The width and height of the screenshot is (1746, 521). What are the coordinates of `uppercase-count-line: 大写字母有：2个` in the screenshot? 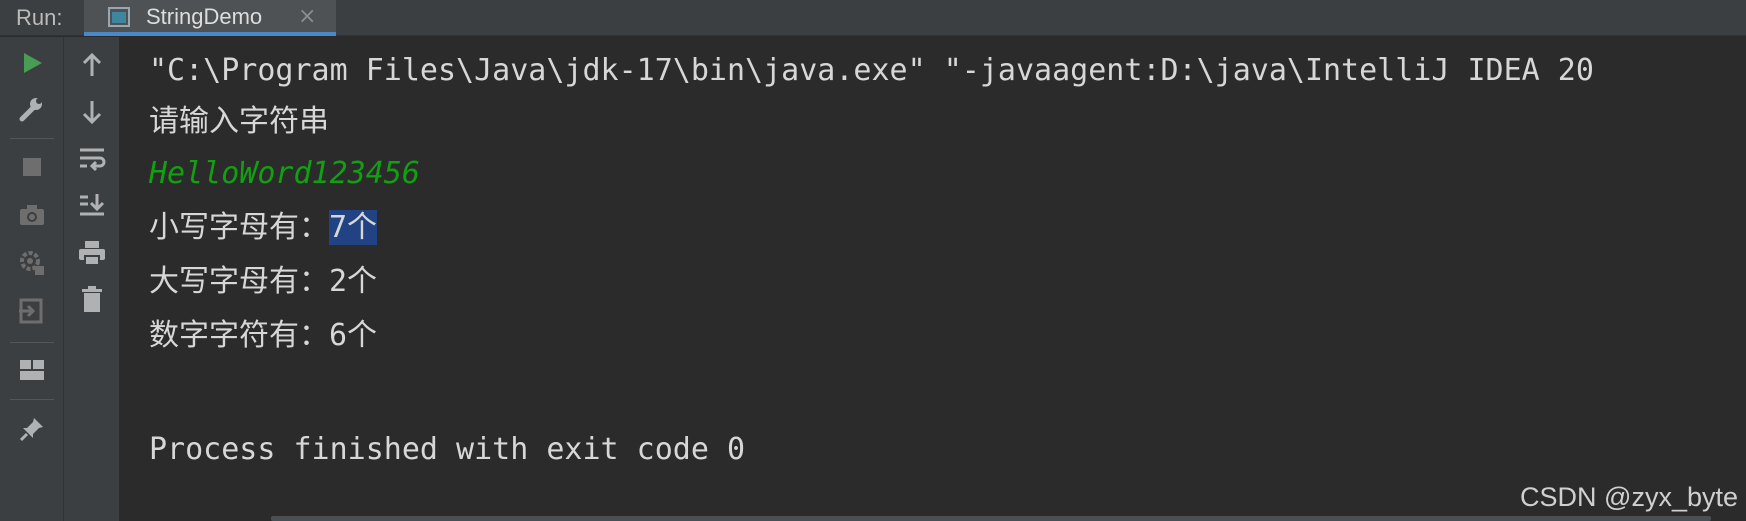 It's located at (263, 281).